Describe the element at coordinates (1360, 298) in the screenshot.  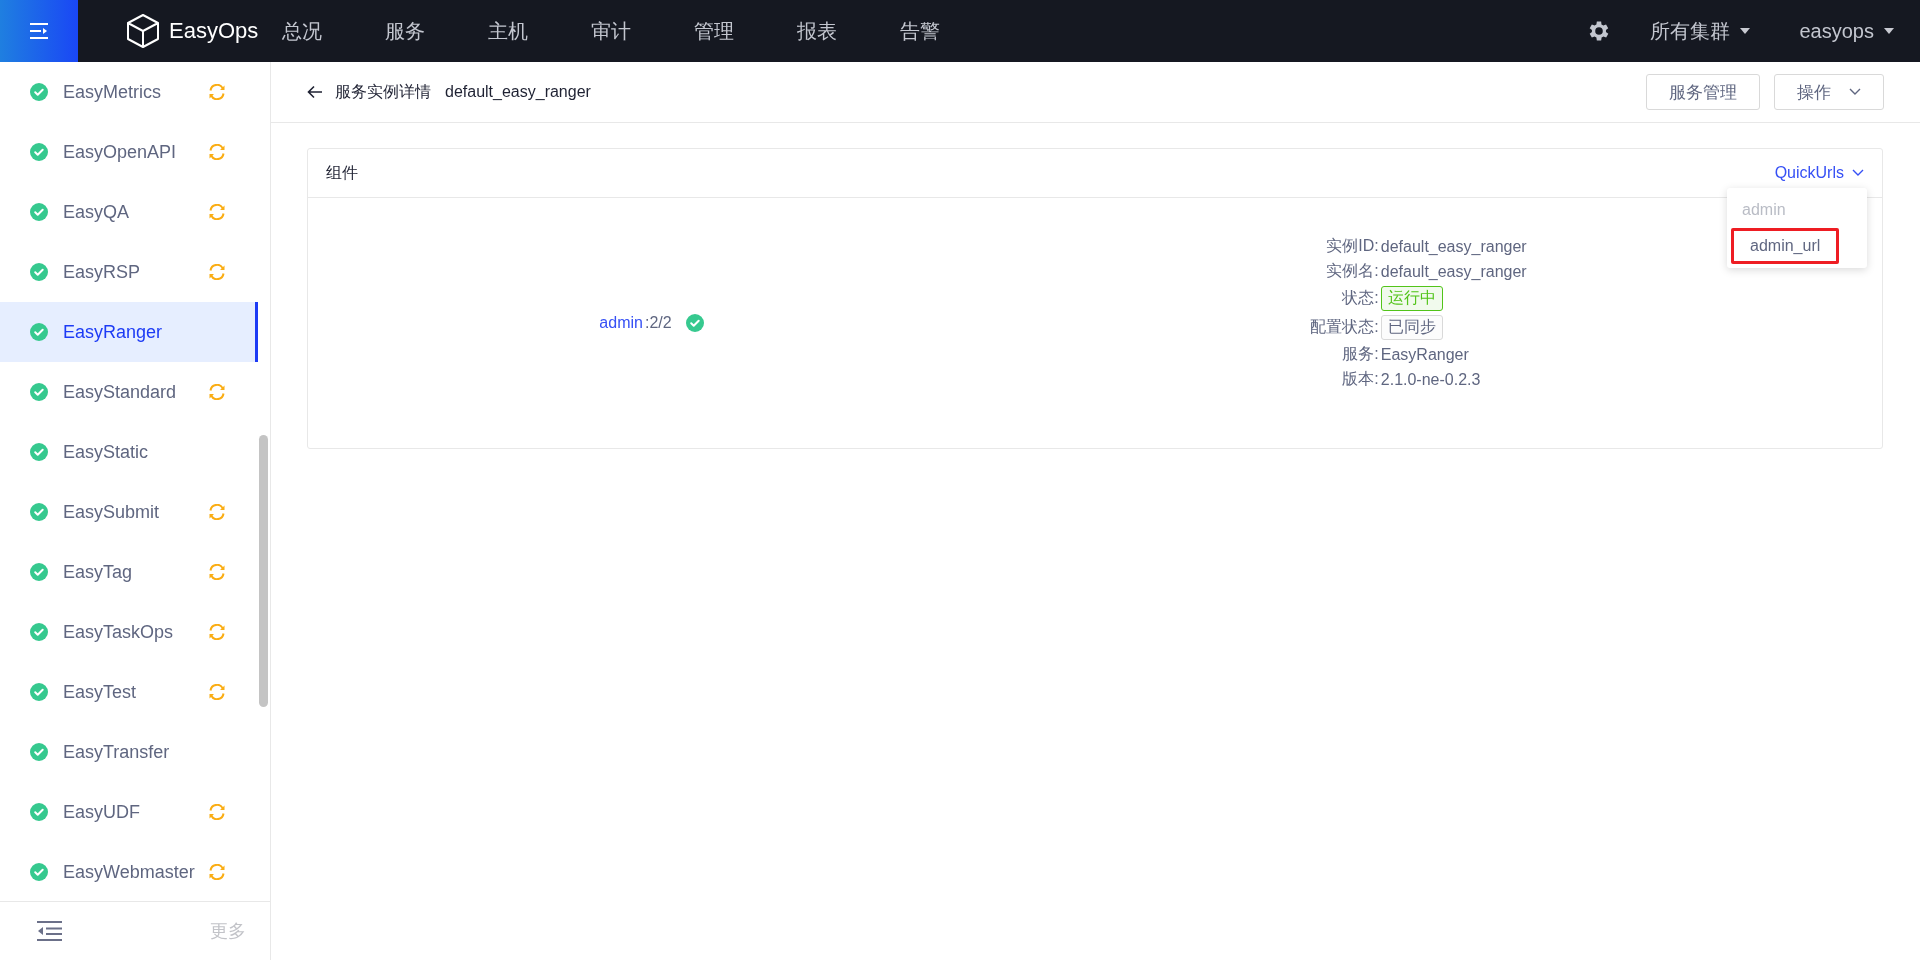
I see `detail-label: 状态:` at that location.